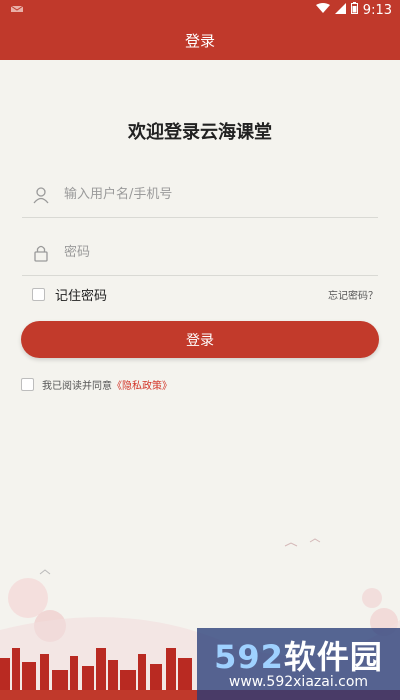 This screenshot has width=400, height=700. I want to click on watermark-title: 592软件园, so click(298, 655).